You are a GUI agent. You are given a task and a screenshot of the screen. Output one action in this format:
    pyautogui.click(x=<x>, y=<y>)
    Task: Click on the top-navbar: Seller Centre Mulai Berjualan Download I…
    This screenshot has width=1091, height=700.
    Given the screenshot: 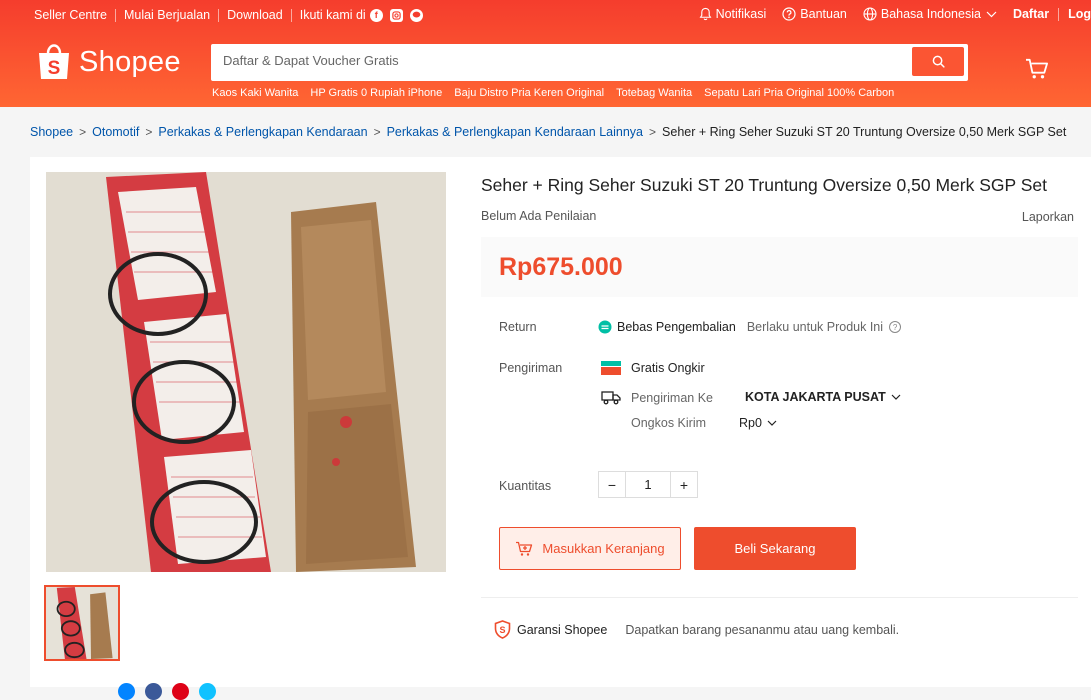 What is the action you would take?
    pyautogui.click(x=545, y=15)
    